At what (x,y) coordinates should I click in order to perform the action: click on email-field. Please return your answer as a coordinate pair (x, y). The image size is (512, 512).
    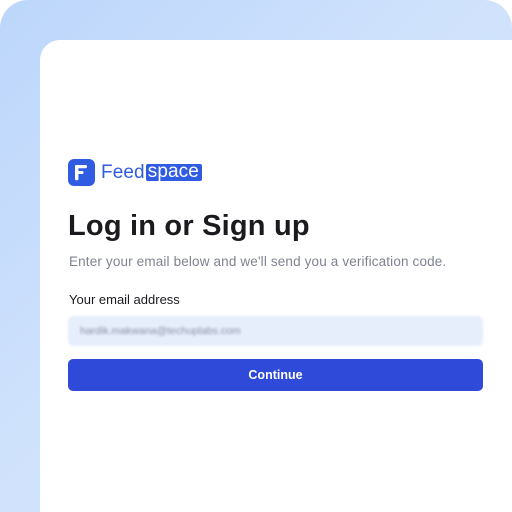
    Looking at the image, I should click on (275, 331).